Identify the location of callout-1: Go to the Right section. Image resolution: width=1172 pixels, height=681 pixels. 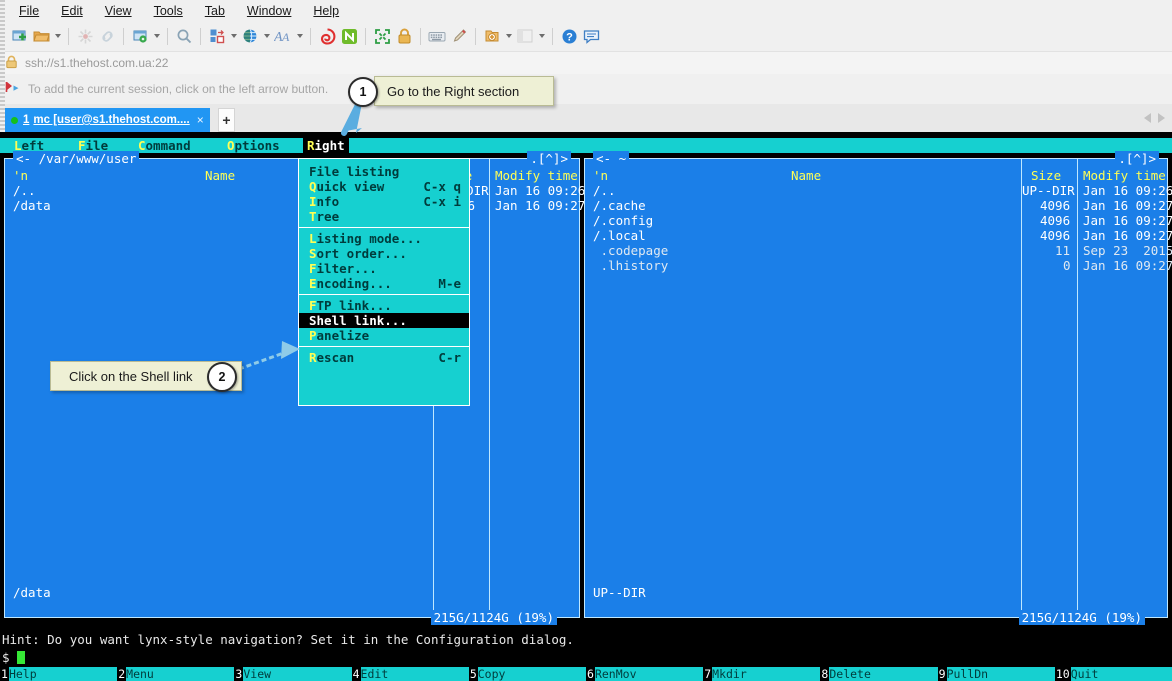
(464, 91).